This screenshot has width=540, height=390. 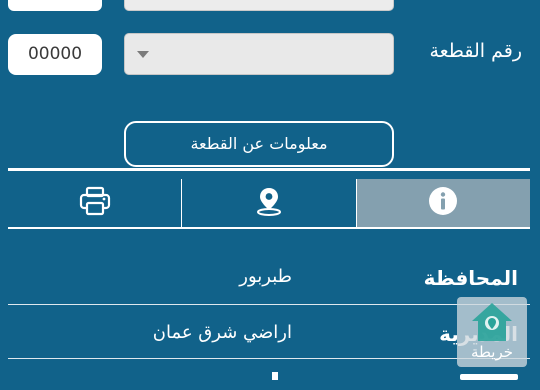 I want to click on tab-print, so click(x=94, y=203).